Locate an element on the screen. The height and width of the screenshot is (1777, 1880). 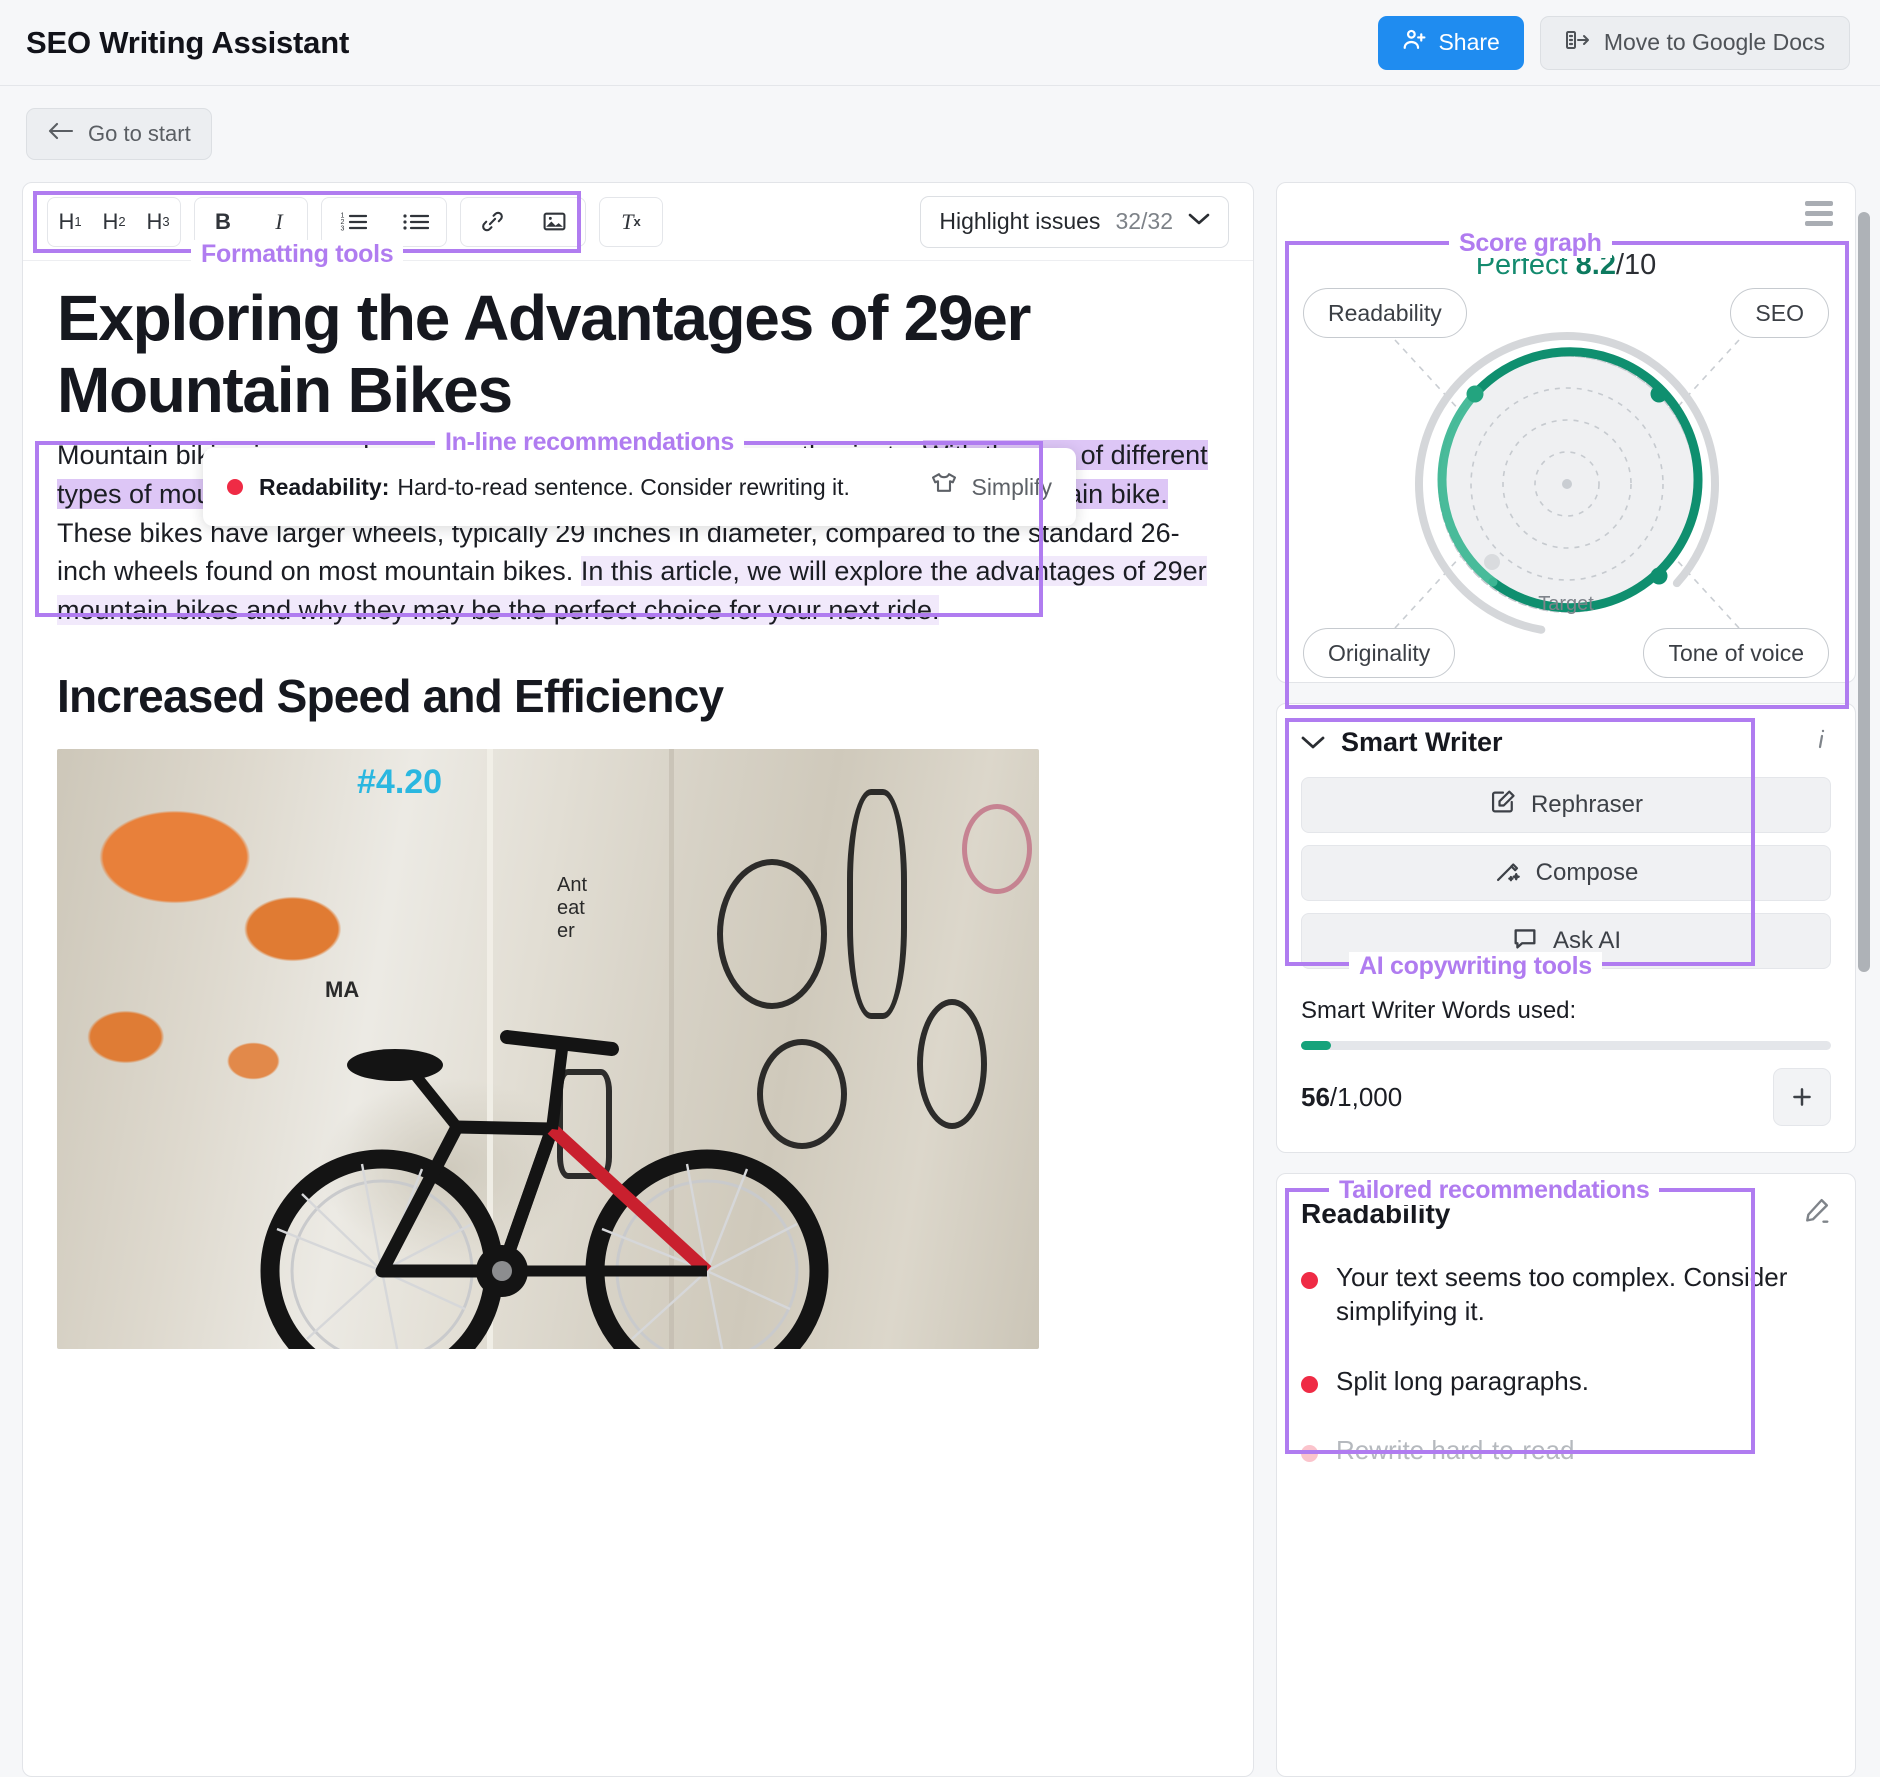
document-heading-2: Increased Speed and Efficiency is located at coordinates (638, 696).